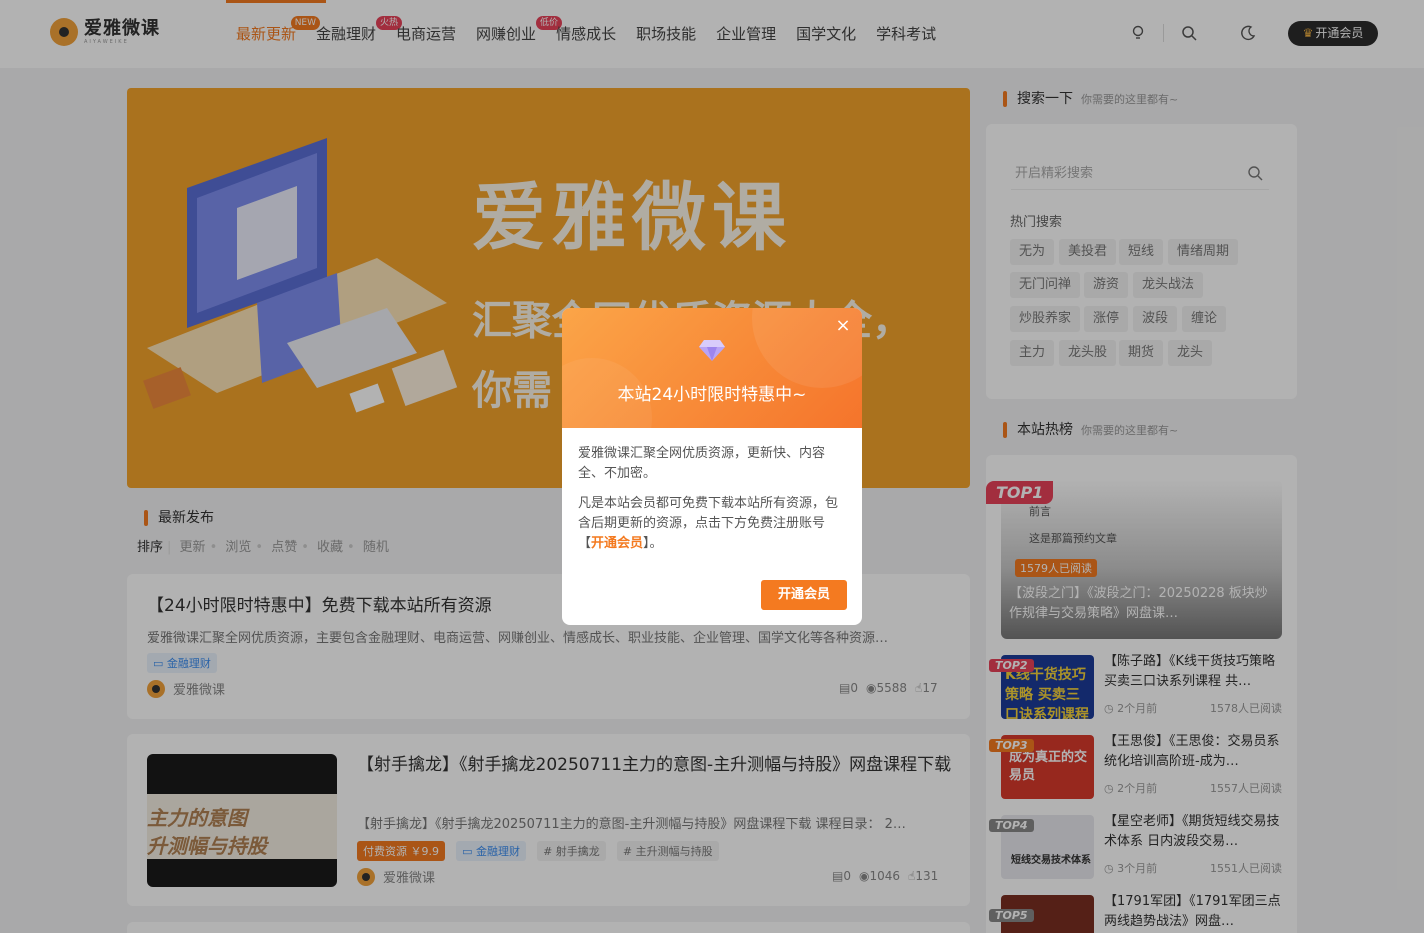  What do you see at coordinates (843, 326) in the screenshot?
I see `close-icon: ×` at bounding box center [843, 326].